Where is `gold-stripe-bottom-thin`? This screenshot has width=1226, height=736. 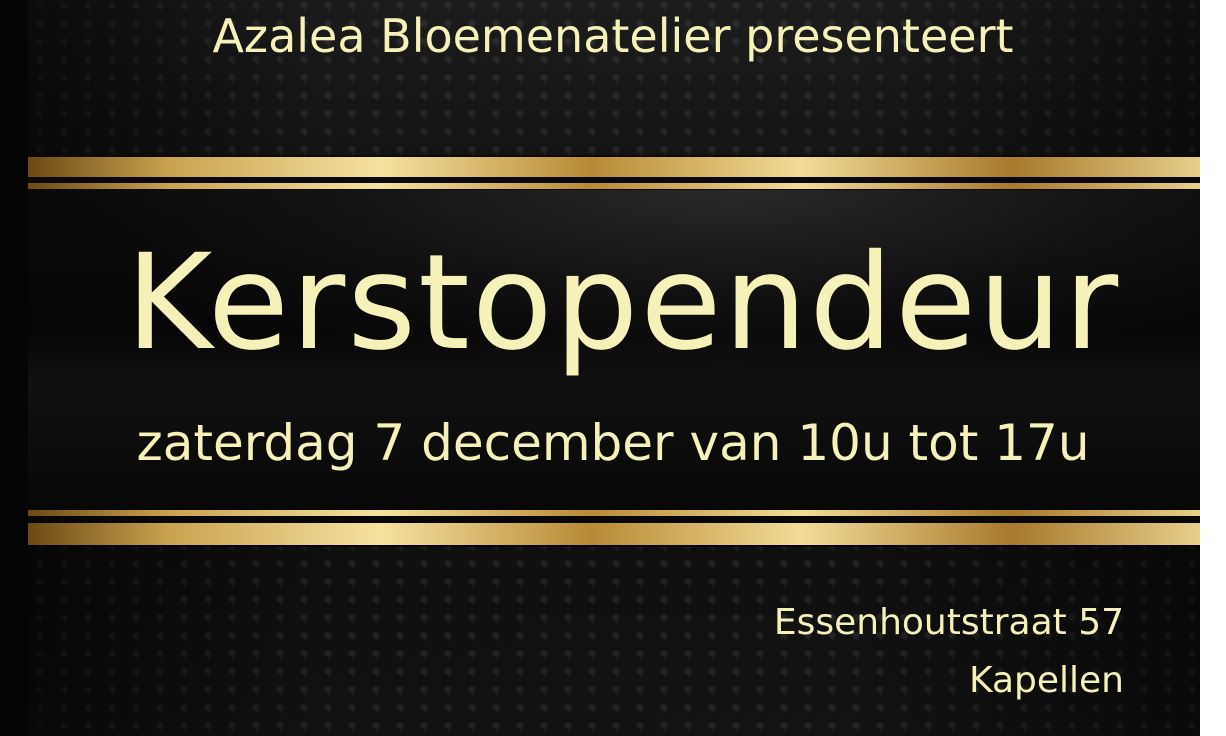 gold-stripe-bottom-thin is located at coordinates (614, 513).